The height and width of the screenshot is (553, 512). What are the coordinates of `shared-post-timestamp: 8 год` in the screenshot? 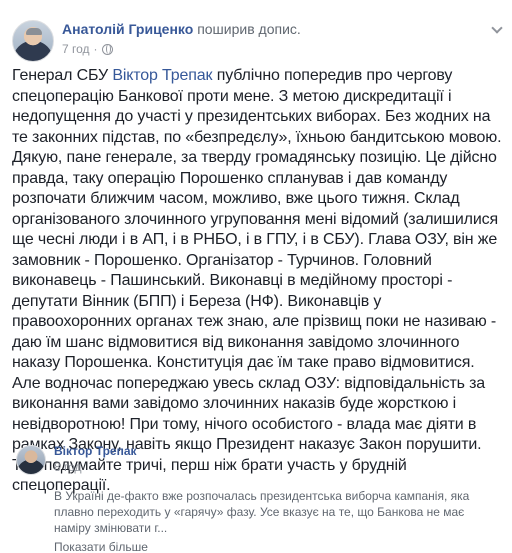 It's located at (68, 467).